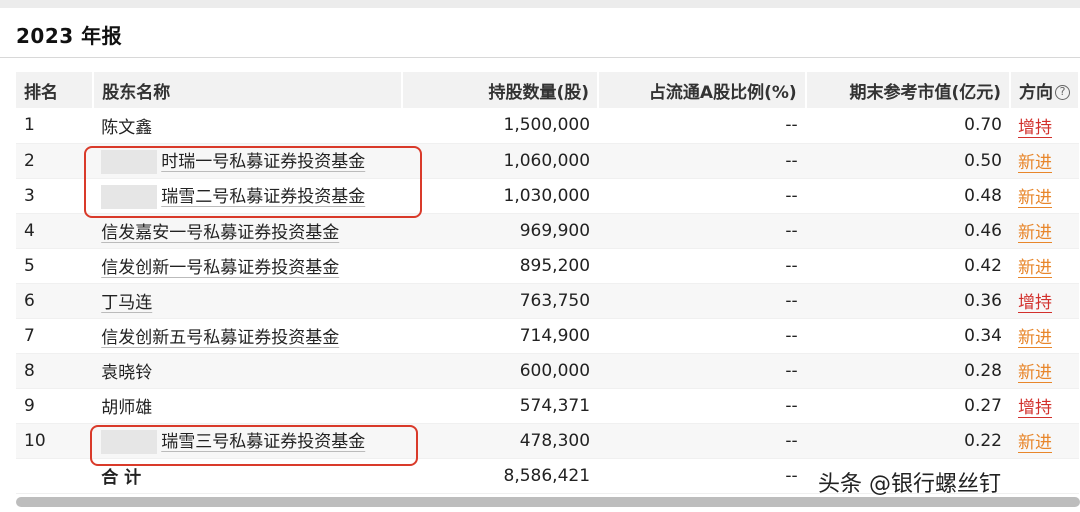 The width and height of the screenshot is (1080, 512). What do you see at coordinates (907, 406) in the screenshot?
I see `cell-value: 0.27` at bounding box center [907, 406].